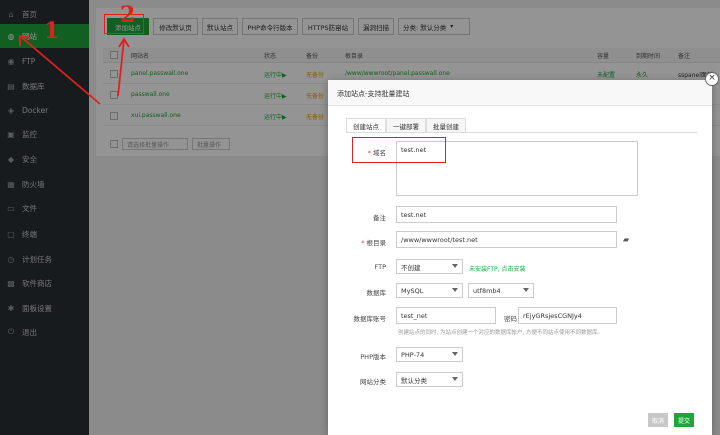  I want to click on annotation-arrows, so click(74, 69).